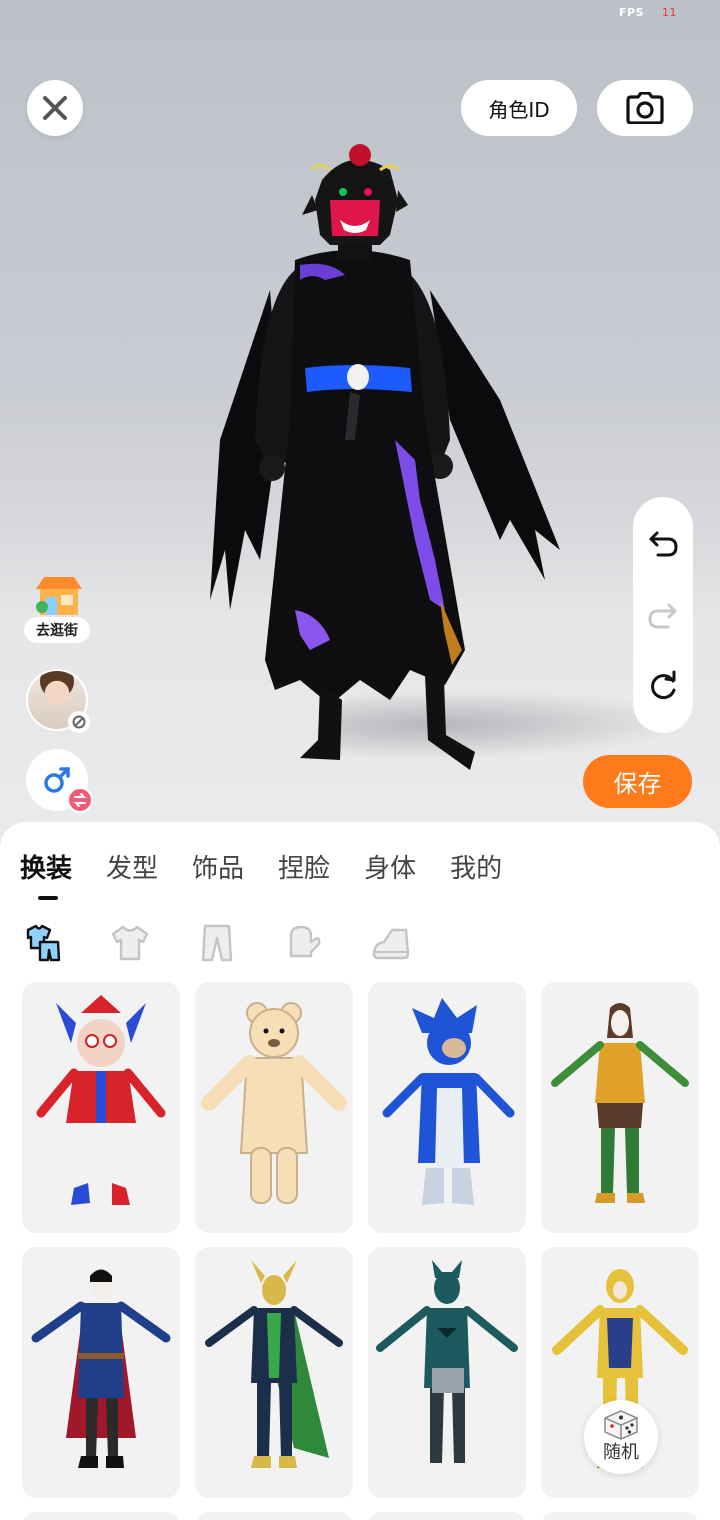  Describe the element at coordinates (261, 874) in the screenshot. I see `category-tabs: 换装 发型 饰品 捏脸 身体 我的` at that location.